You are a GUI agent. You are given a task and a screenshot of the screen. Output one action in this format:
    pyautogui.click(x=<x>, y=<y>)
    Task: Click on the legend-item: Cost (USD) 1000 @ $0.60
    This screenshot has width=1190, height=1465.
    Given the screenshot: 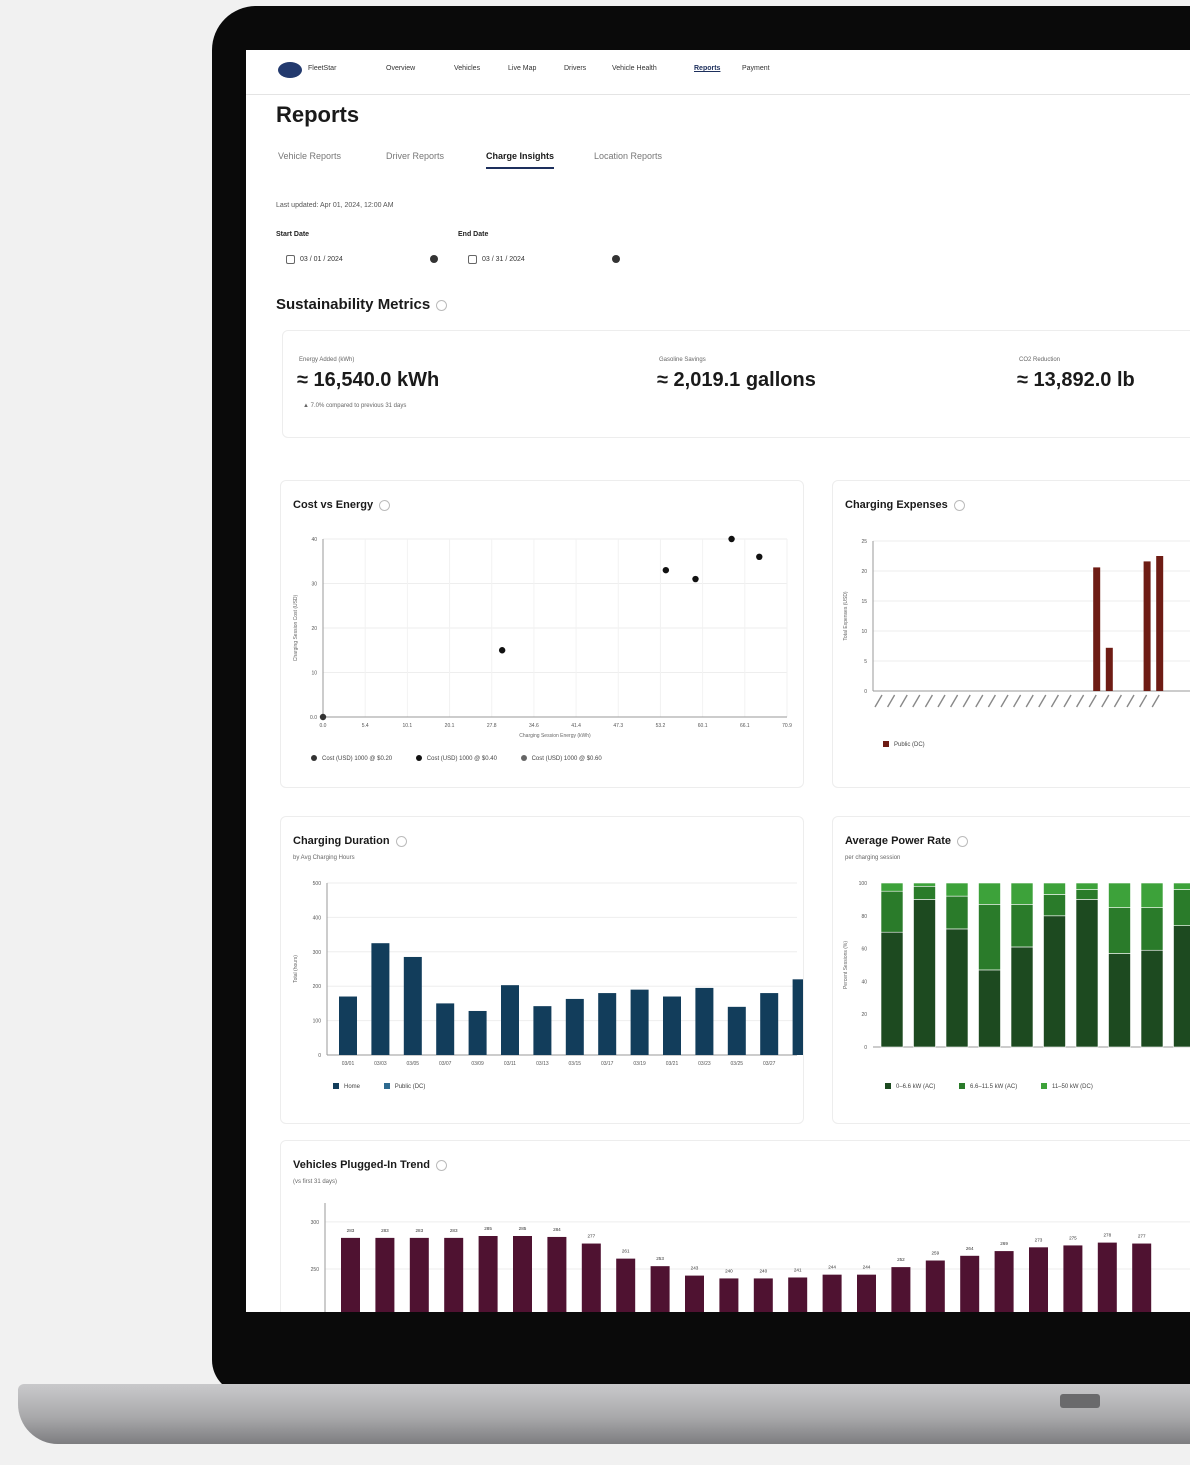 What is the action you would take?
    pyautogui.click(x=561, y=758)
    